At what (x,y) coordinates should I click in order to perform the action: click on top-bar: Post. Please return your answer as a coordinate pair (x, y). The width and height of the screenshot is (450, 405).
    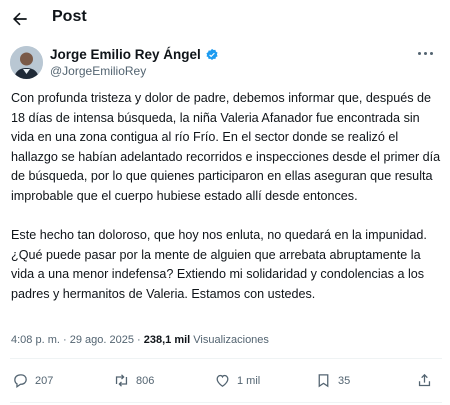
    Looking at the image, I should click on (225, 19).